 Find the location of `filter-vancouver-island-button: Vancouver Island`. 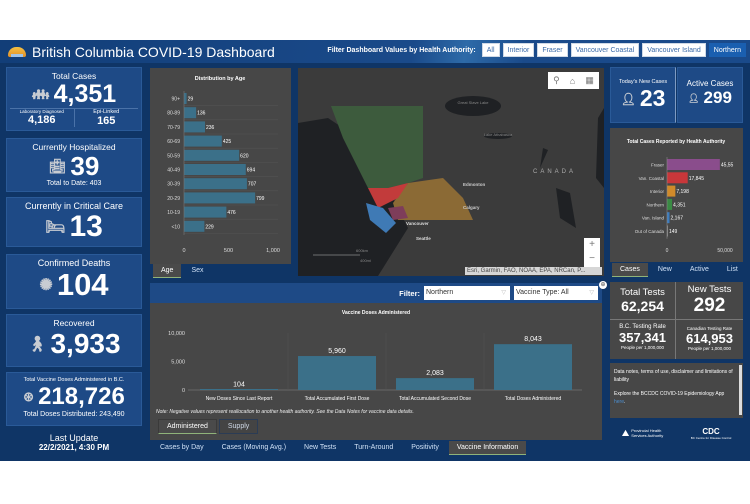

filter-vancouver-island-button: Vancouver Island is located at coordinates (674, 50).